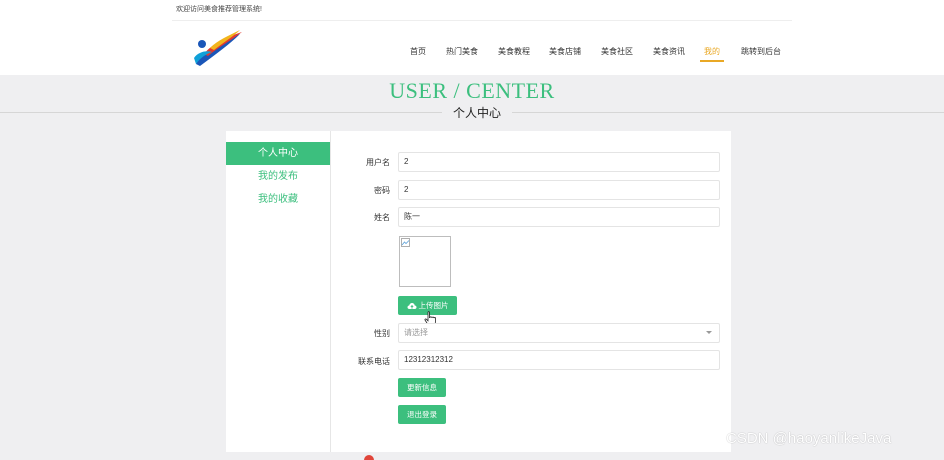  Describe the element at coordinates (482, 20) in the screenshot. I see `header-divider` at that location.